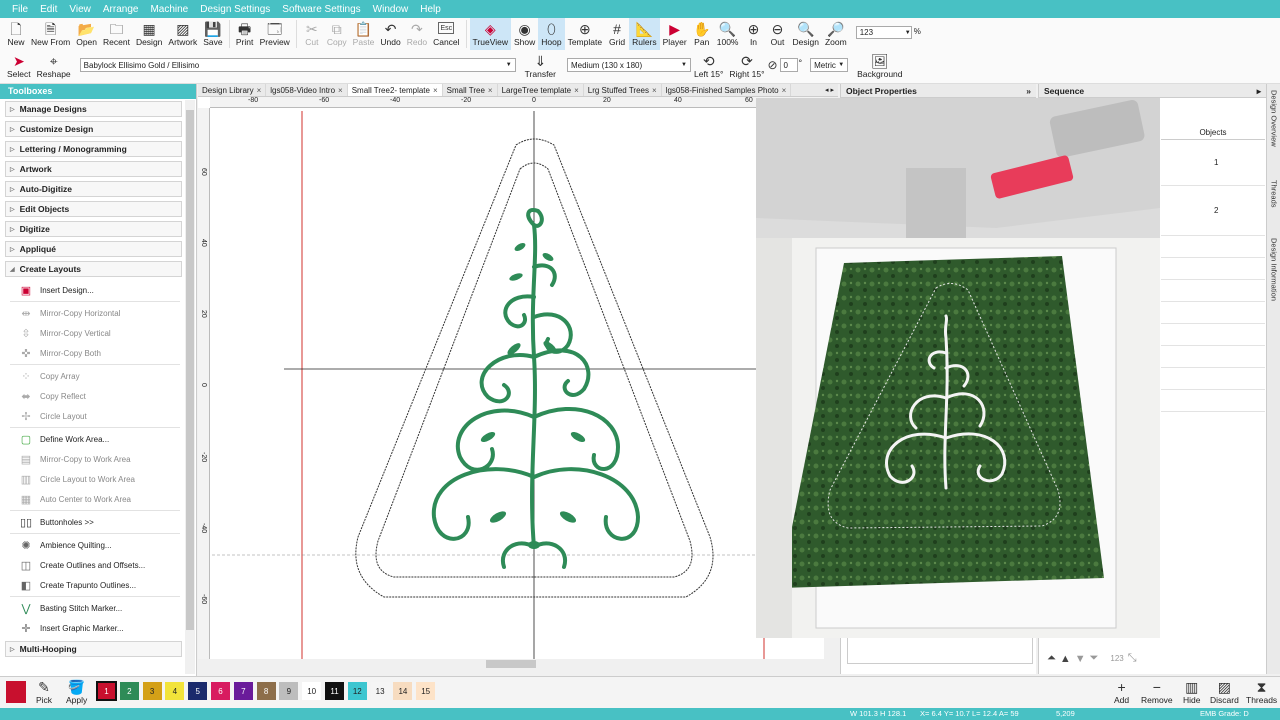 This screenshot has height=720, width=1280. Describe the element at coordinates (80, 9) in the screenshot. I see `menu-view: View` at that location.